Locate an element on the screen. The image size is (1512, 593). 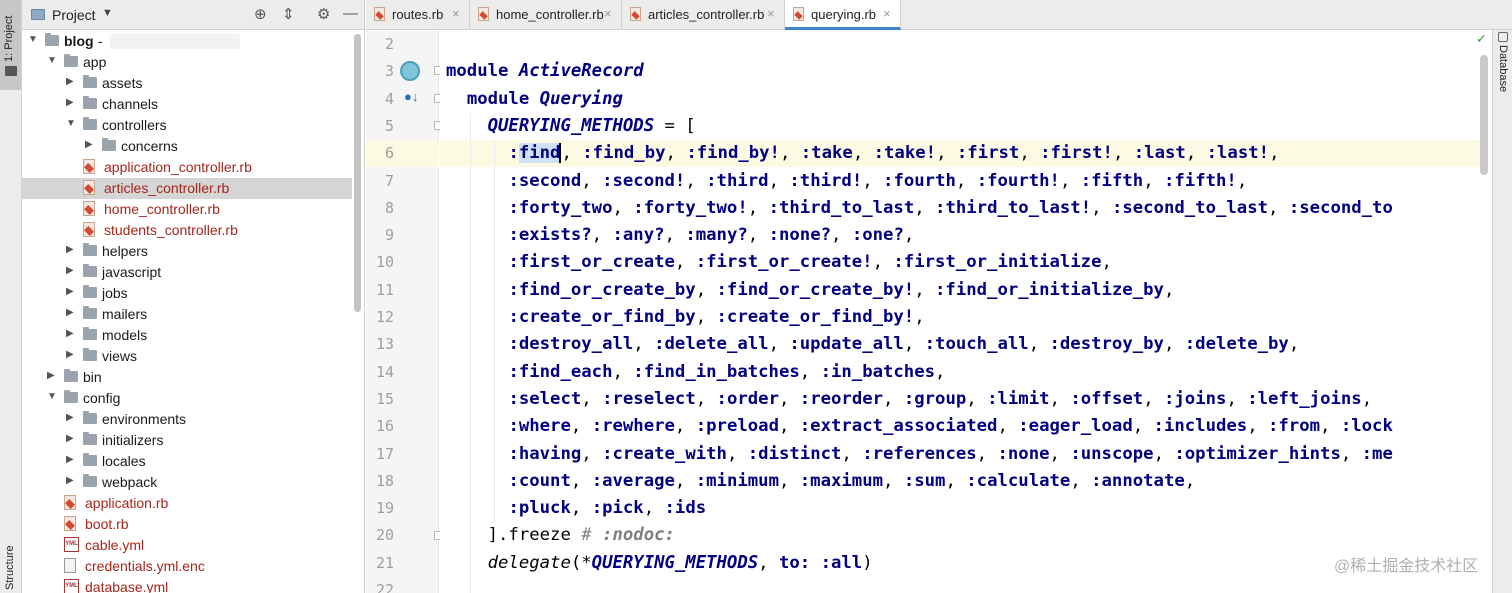
line-number: 6 is located at coordinates (389, 153).